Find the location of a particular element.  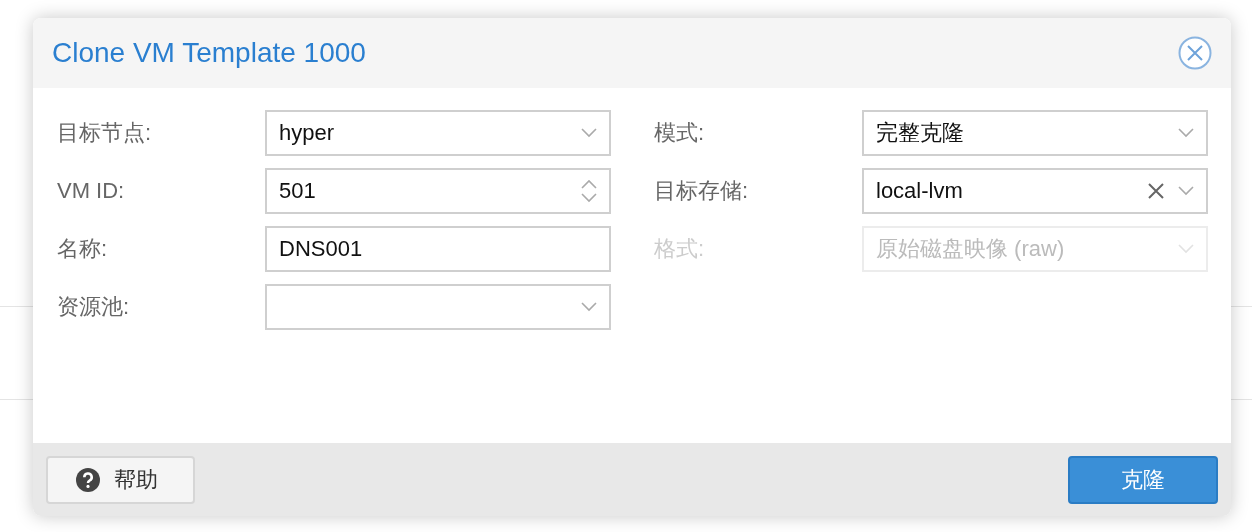

field-label: 名称: is located at coordinates (83, 249).